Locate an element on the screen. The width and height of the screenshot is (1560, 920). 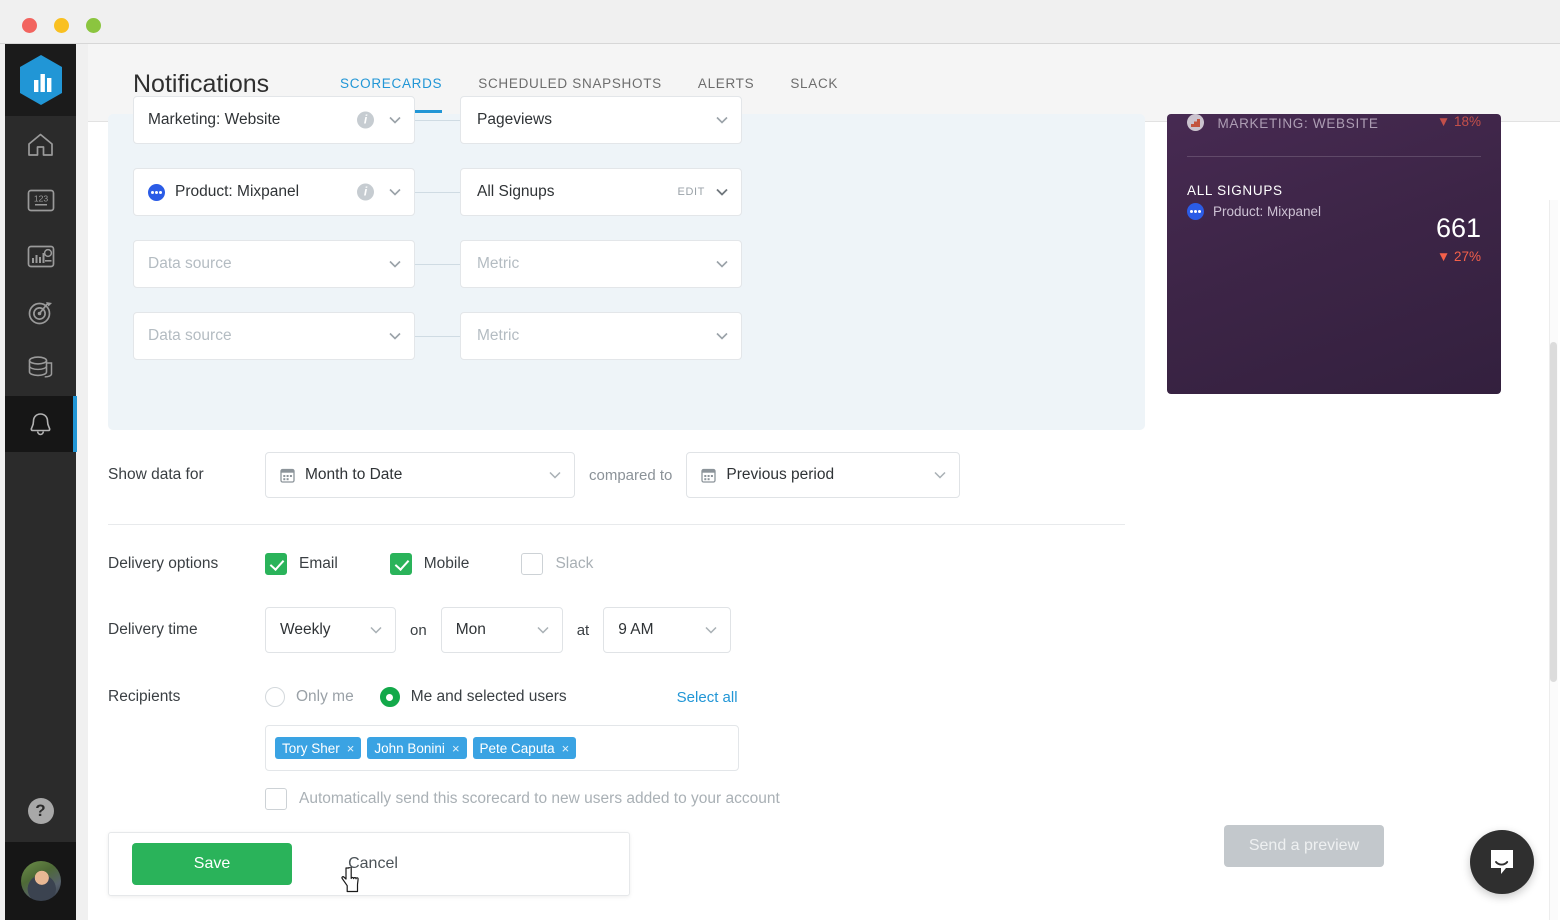
data-source-select: Marketing: Website i is located at coordinates (274, 120).